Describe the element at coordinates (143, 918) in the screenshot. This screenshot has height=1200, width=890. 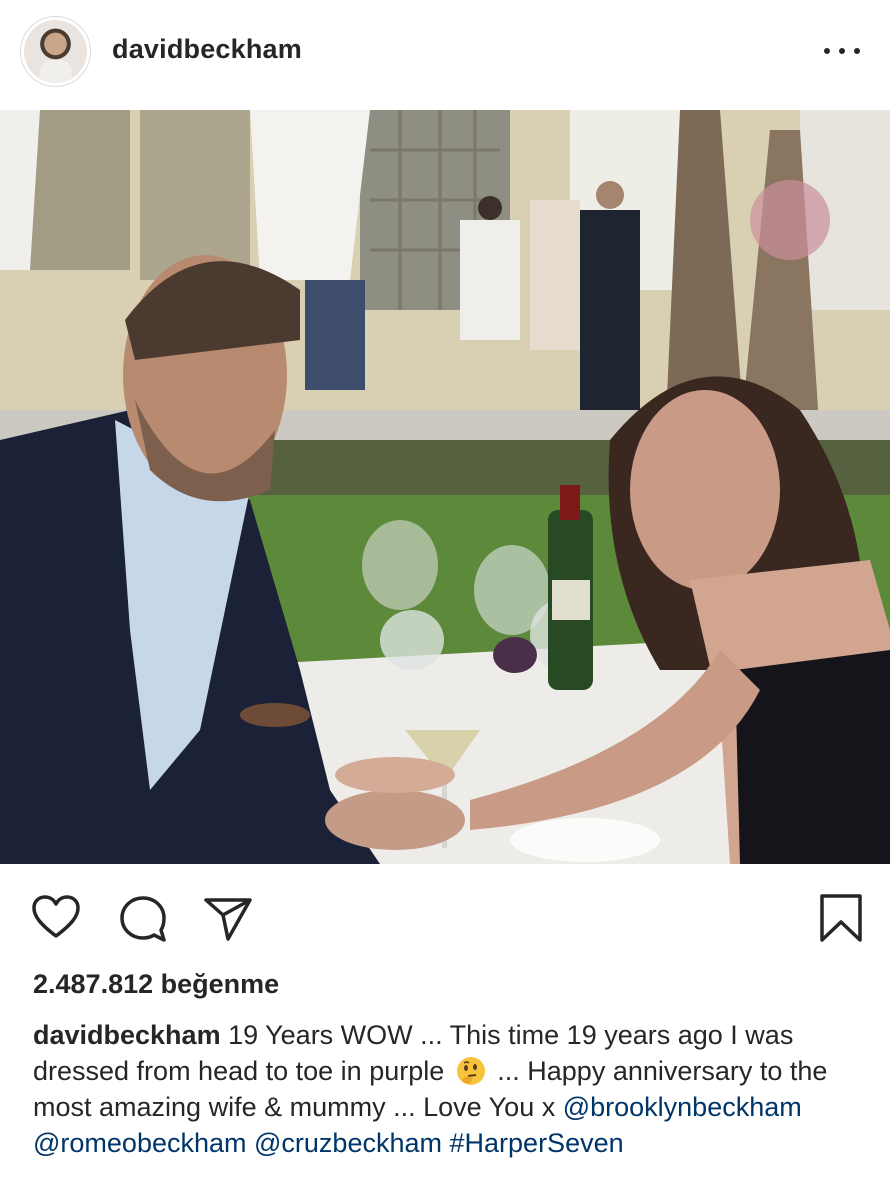
I see `comment-icon` at that location.